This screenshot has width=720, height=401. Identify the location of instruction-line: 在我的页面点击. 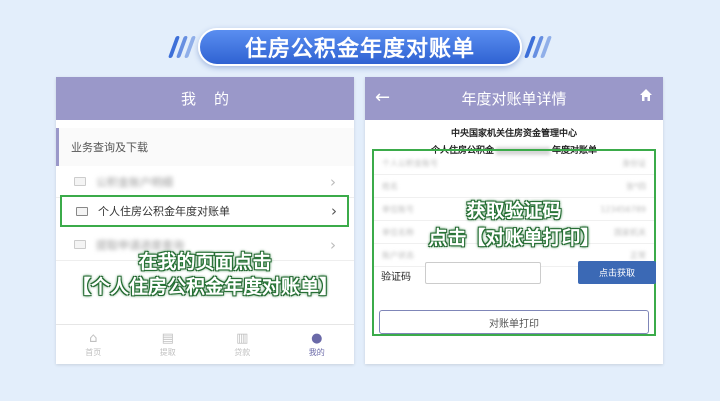
(205, 262).